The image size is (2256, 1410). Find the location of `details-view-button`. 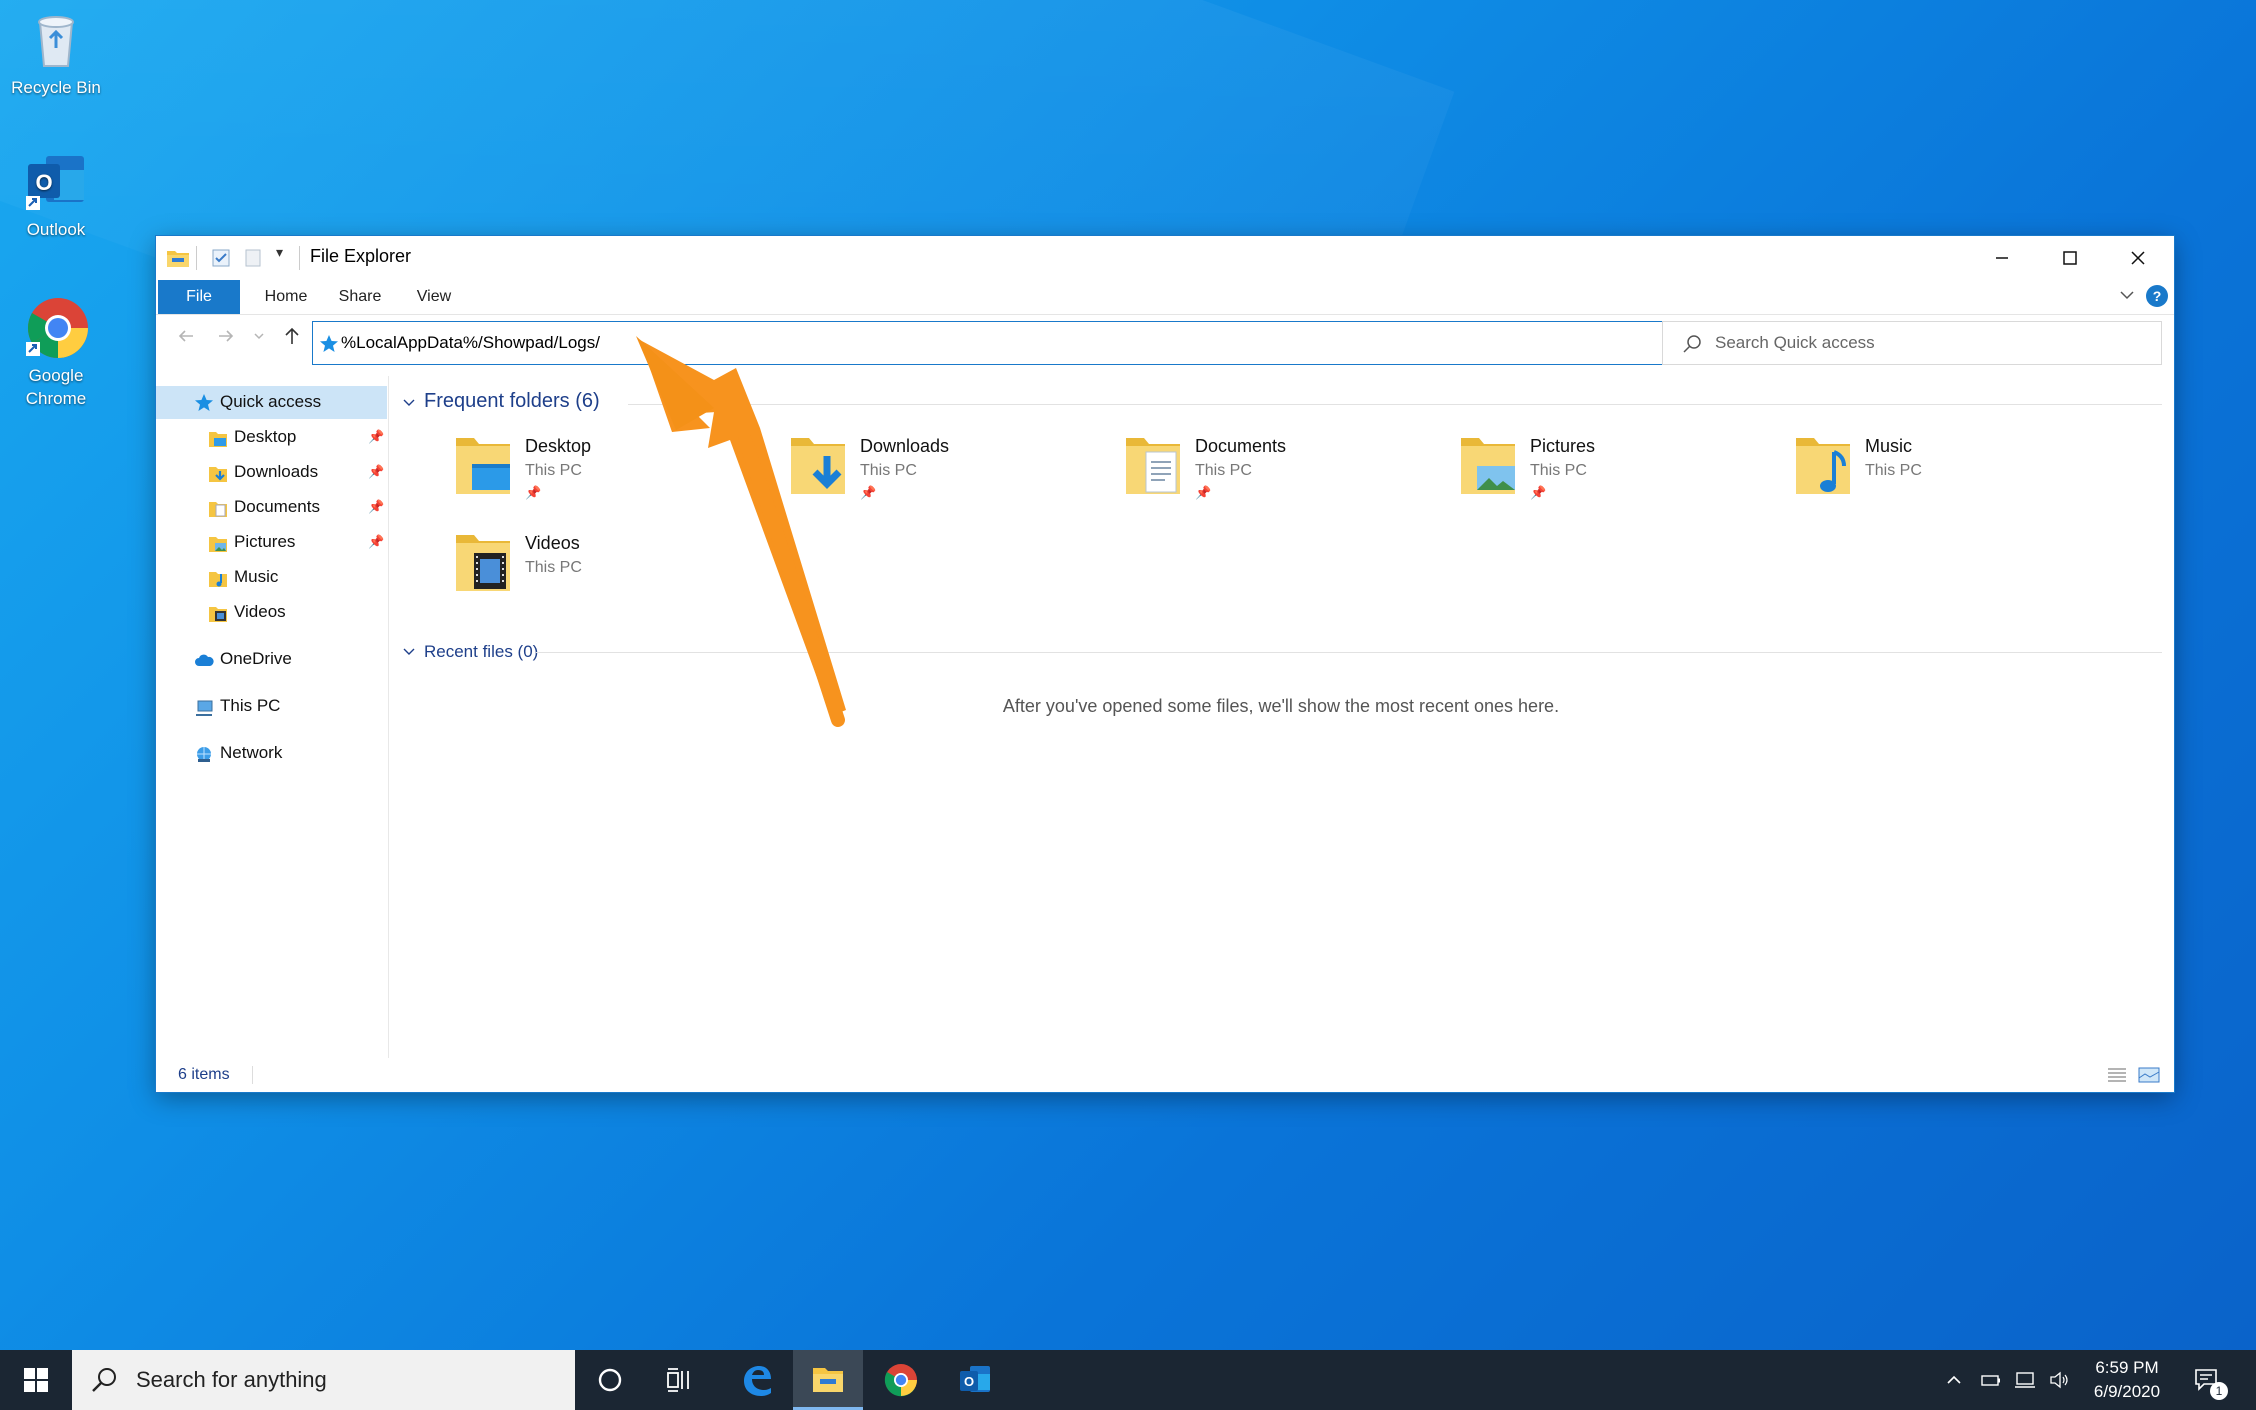

details-view-button is located at coordinates (2117, 1077).